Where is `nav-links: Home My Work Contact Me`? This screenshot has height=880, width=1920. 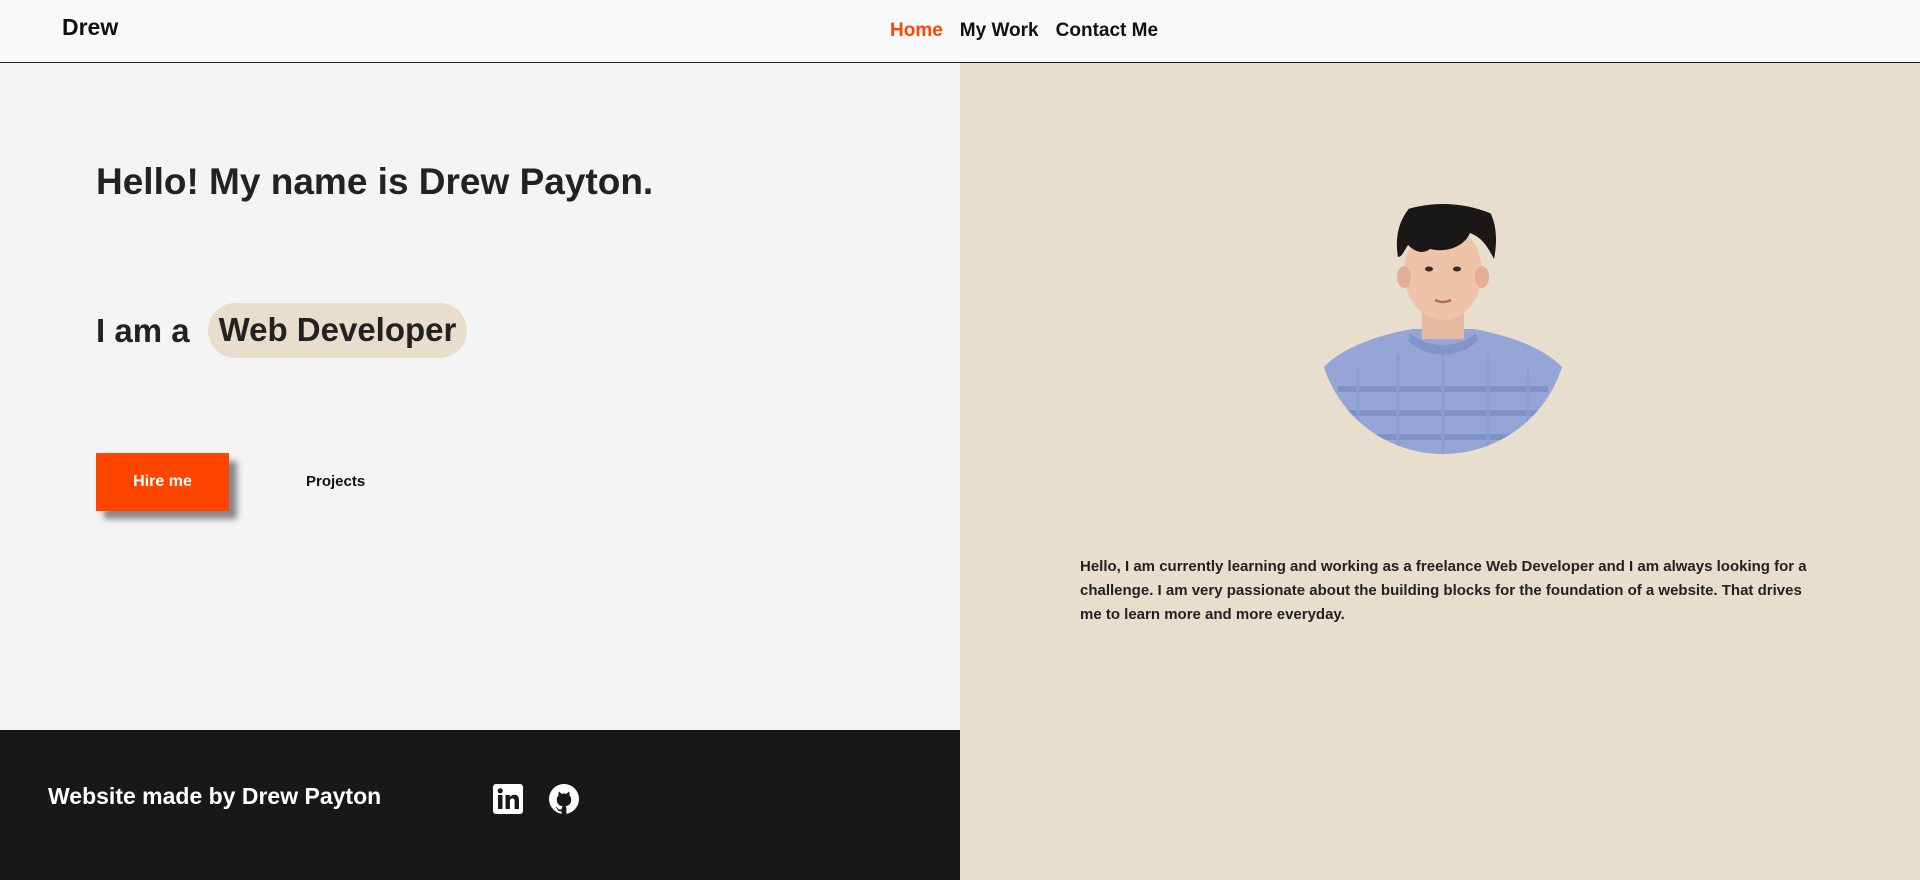
nav-links: Home My Work Contact Me is located at coordinates (1024, 31).